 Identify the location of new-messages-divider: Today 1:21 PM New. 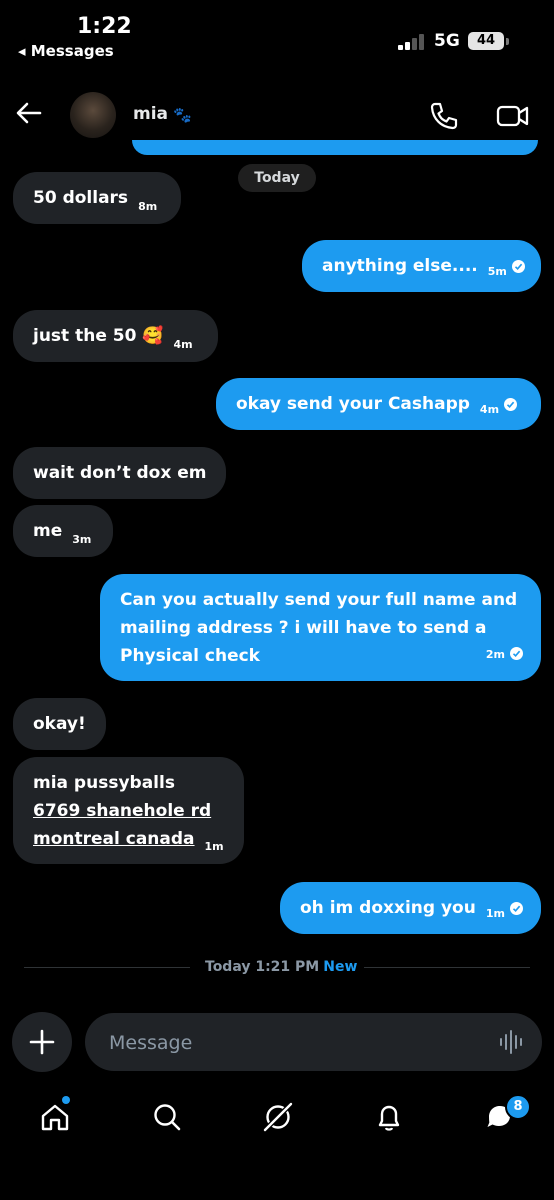
(281, 967).